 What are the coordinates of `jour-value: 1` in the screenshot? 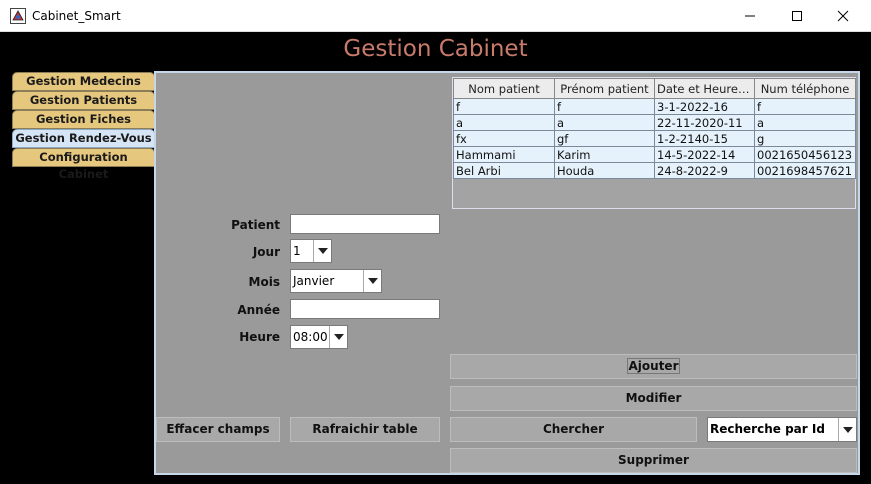 It's located at (297, 251).